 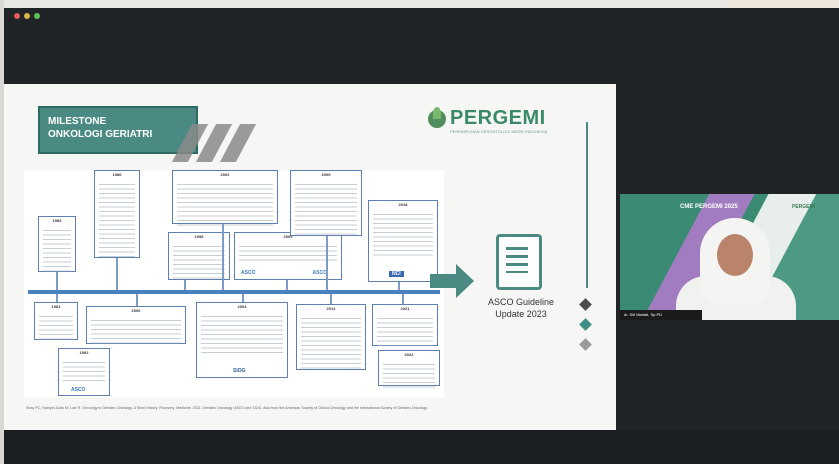 I want to click on timeline-year: 2009, so click(x=326, y=174).